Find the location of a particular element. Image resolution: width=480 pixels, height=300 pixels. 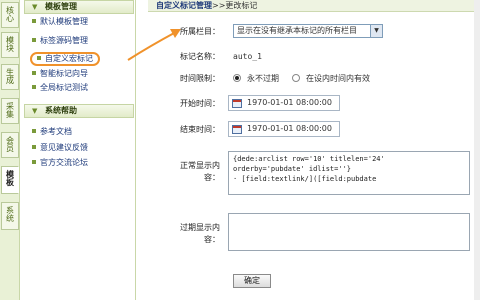

vtab-core-label: 核心 is located at coordinates (10, 14).